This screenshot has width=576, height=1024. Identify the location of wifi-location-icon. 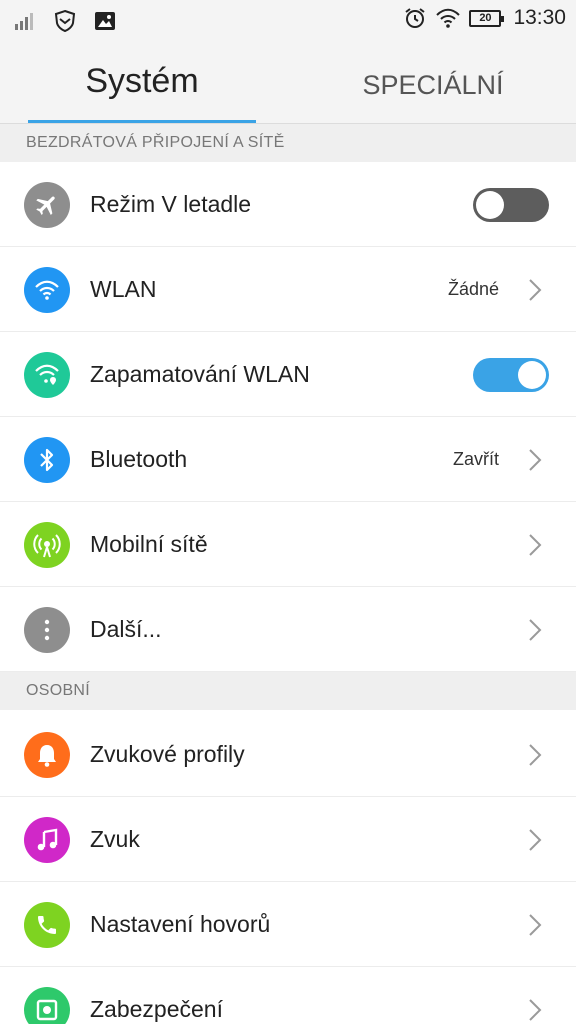
(47, 375).